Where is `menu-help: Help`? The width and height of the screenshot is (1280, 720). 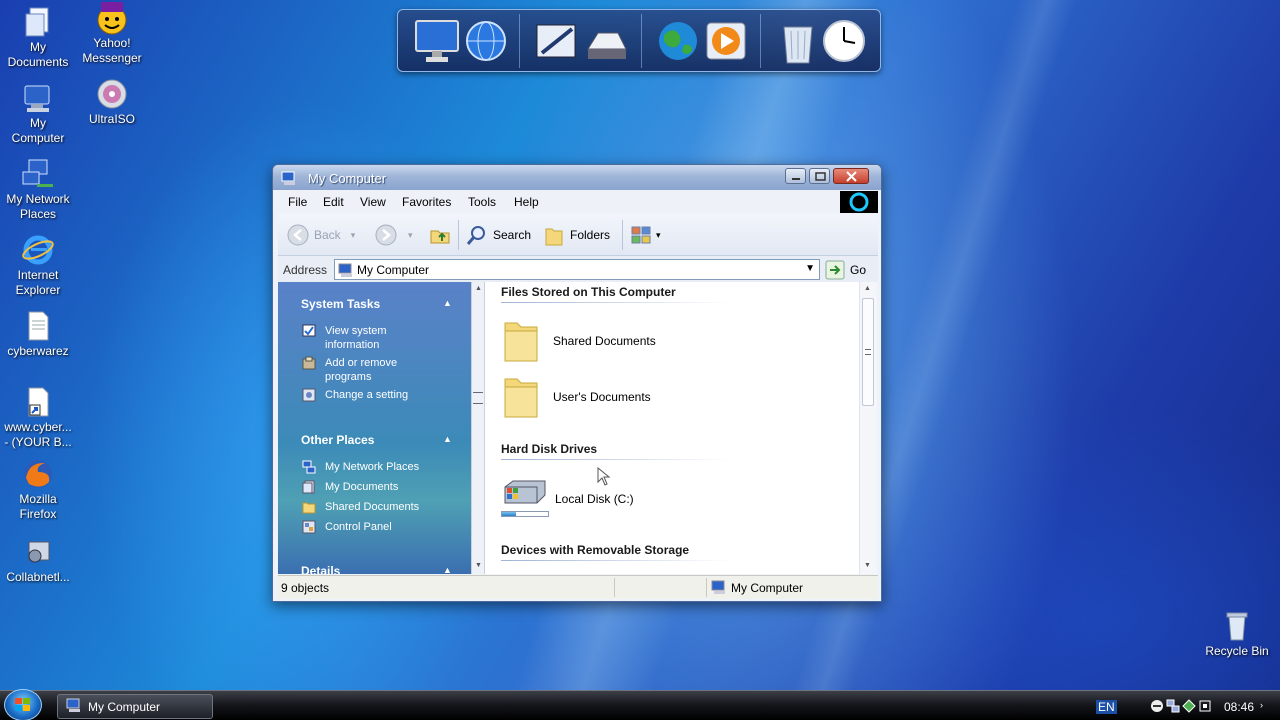 menu-help: Help is located at coordinates (526, 202).